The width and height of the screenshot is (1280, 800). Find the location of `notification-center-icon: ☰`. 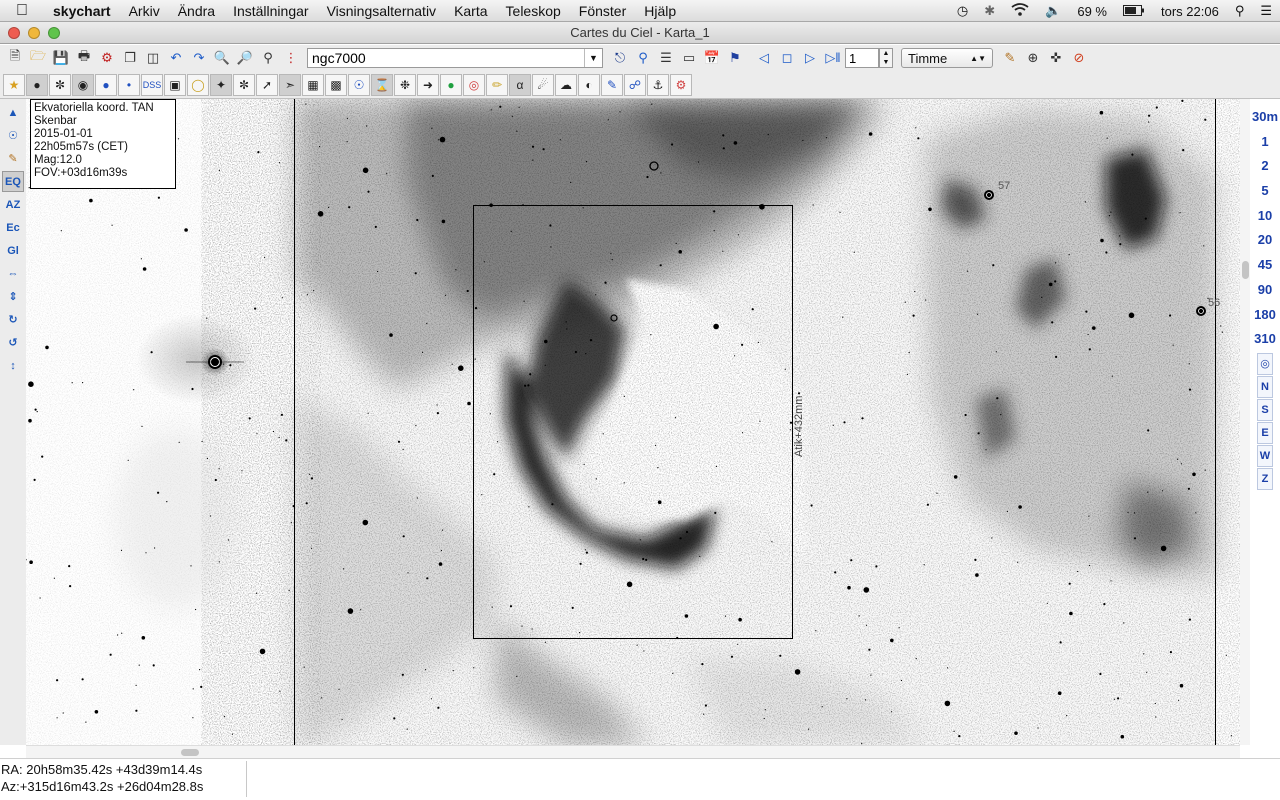

notification-center-icon: ☰ is located at coordinates (1266, 11).